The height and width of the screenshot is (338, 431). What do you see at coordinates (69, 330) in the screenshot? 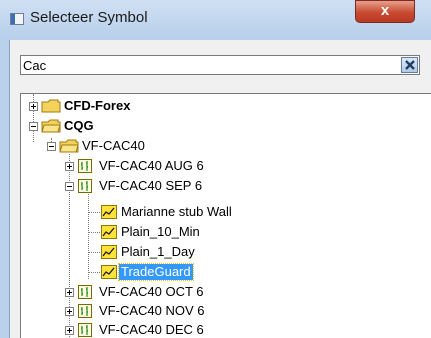
I see `expand-vf-cac40-dec` at bounding box center [69, 330].